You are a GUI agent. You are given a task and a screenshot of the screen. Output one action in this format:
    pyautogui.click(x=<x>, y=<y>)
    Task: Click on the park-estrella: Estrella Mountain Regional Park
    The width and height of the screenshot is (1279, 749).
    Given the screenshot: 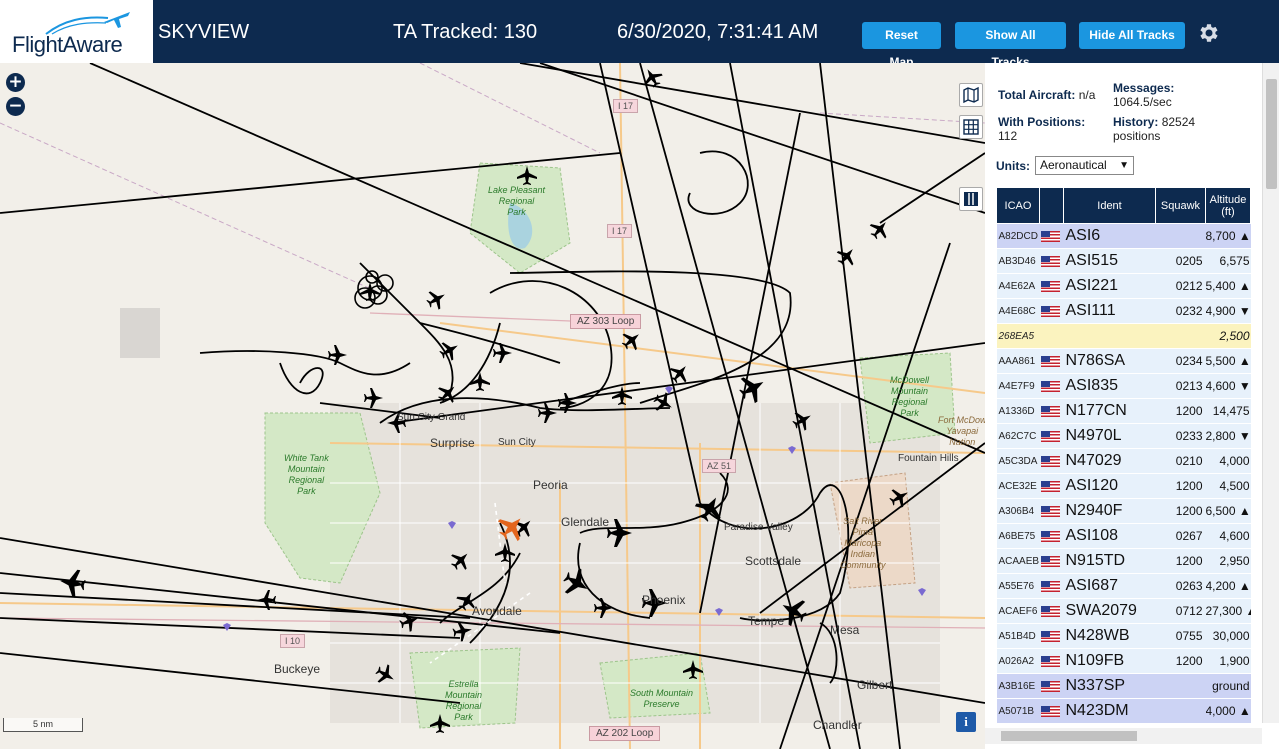 What is the action you would take?
    pyautogui.click(x=464, y=700)
    